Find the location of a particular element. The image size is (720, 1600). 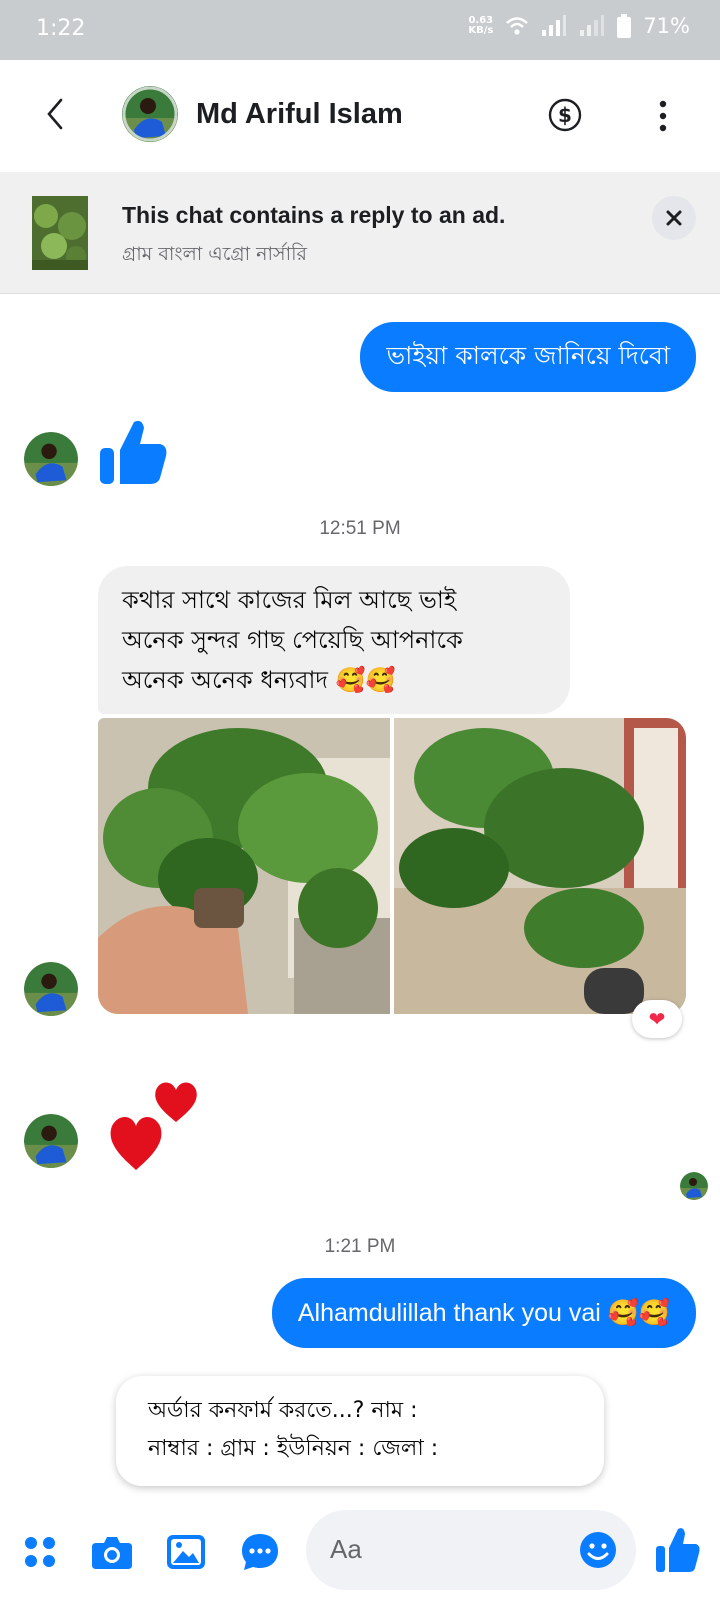

payments-button: $ is located at coordinates (565, 115).